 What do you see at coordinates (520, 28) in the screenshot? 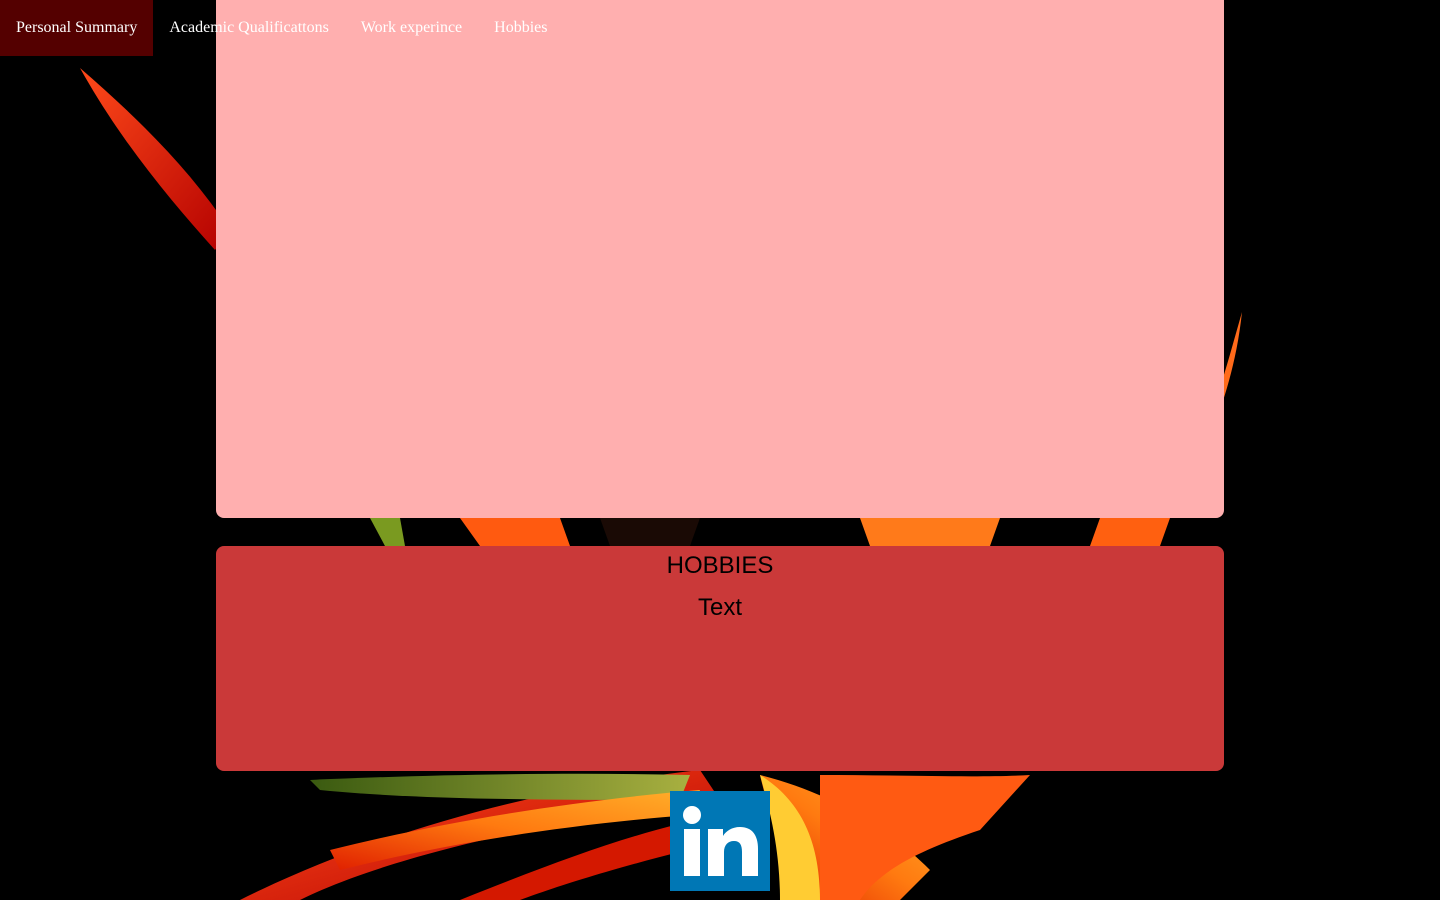
I see `nav-item-hobbies: Hobbies` at bounding box center [520, 28].